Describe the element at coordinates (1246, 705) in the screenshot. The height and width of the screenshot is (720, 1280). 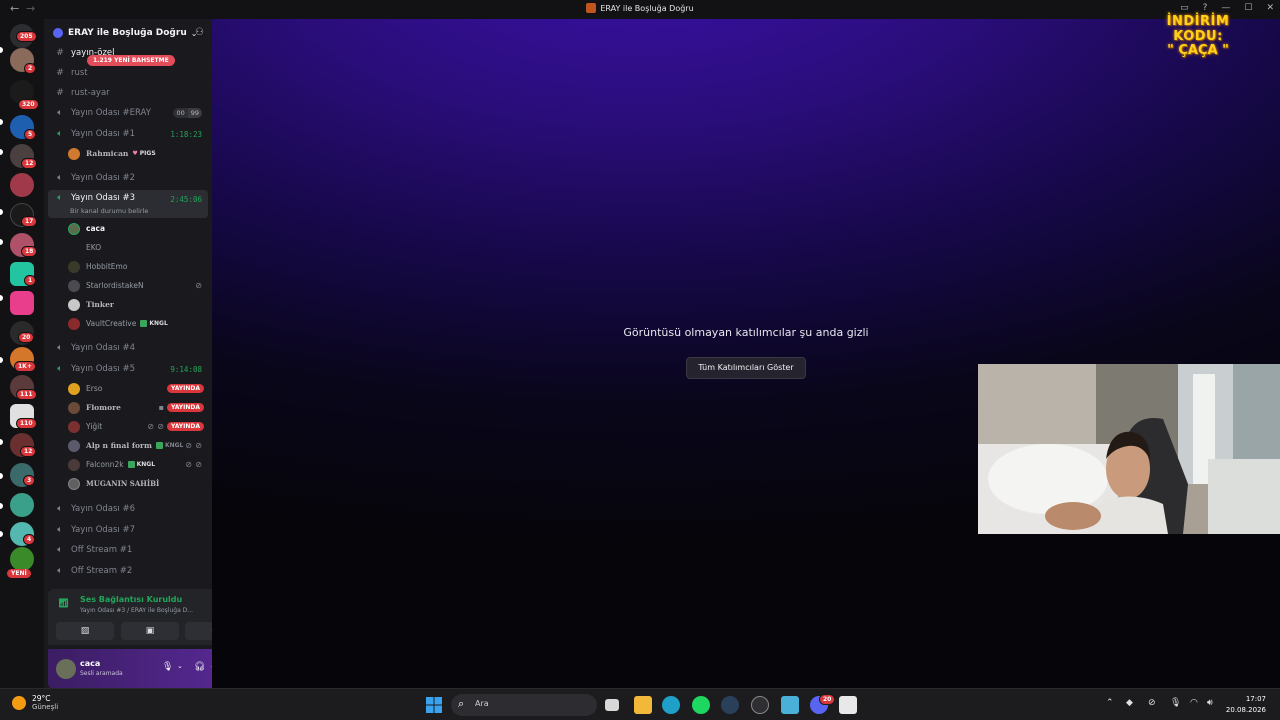
I see `system-clock: 17:07 20.08.2026` at that location.